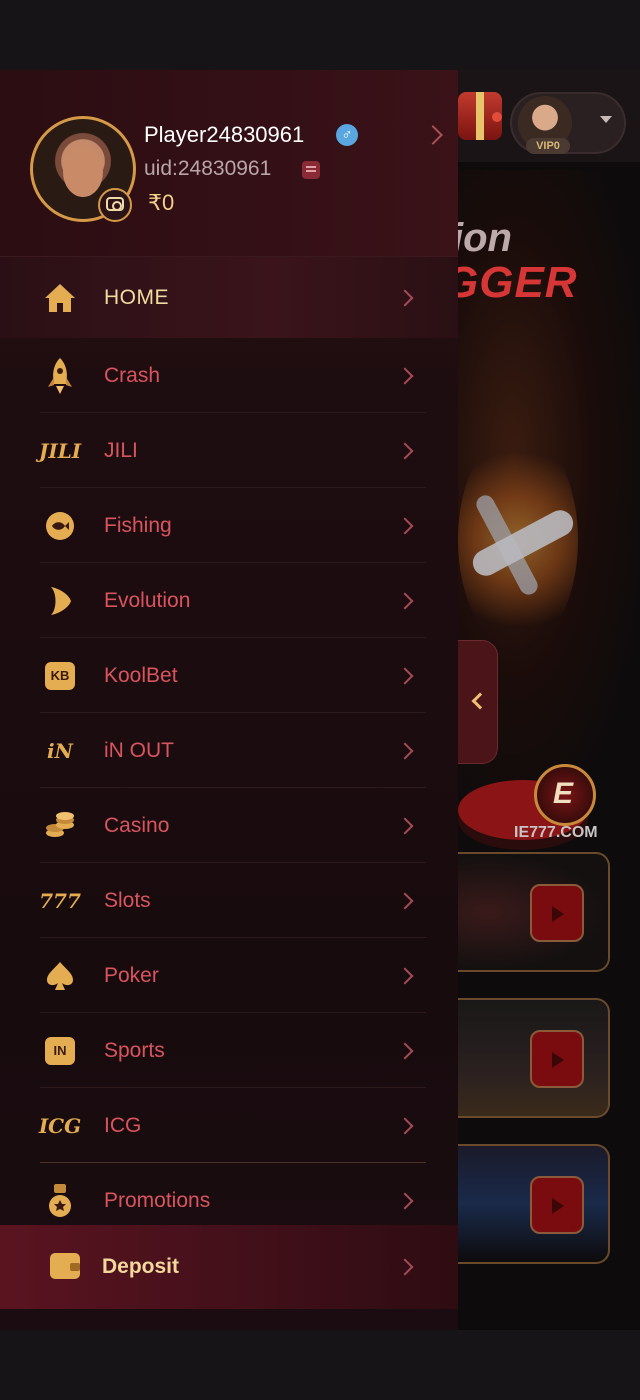 The width and height of the screenshot is (640, 1400). What do you see at coordinates (161, 202) in the screenshot?
I see `balance-amount: ₹0` at bounding box center [161, 202].